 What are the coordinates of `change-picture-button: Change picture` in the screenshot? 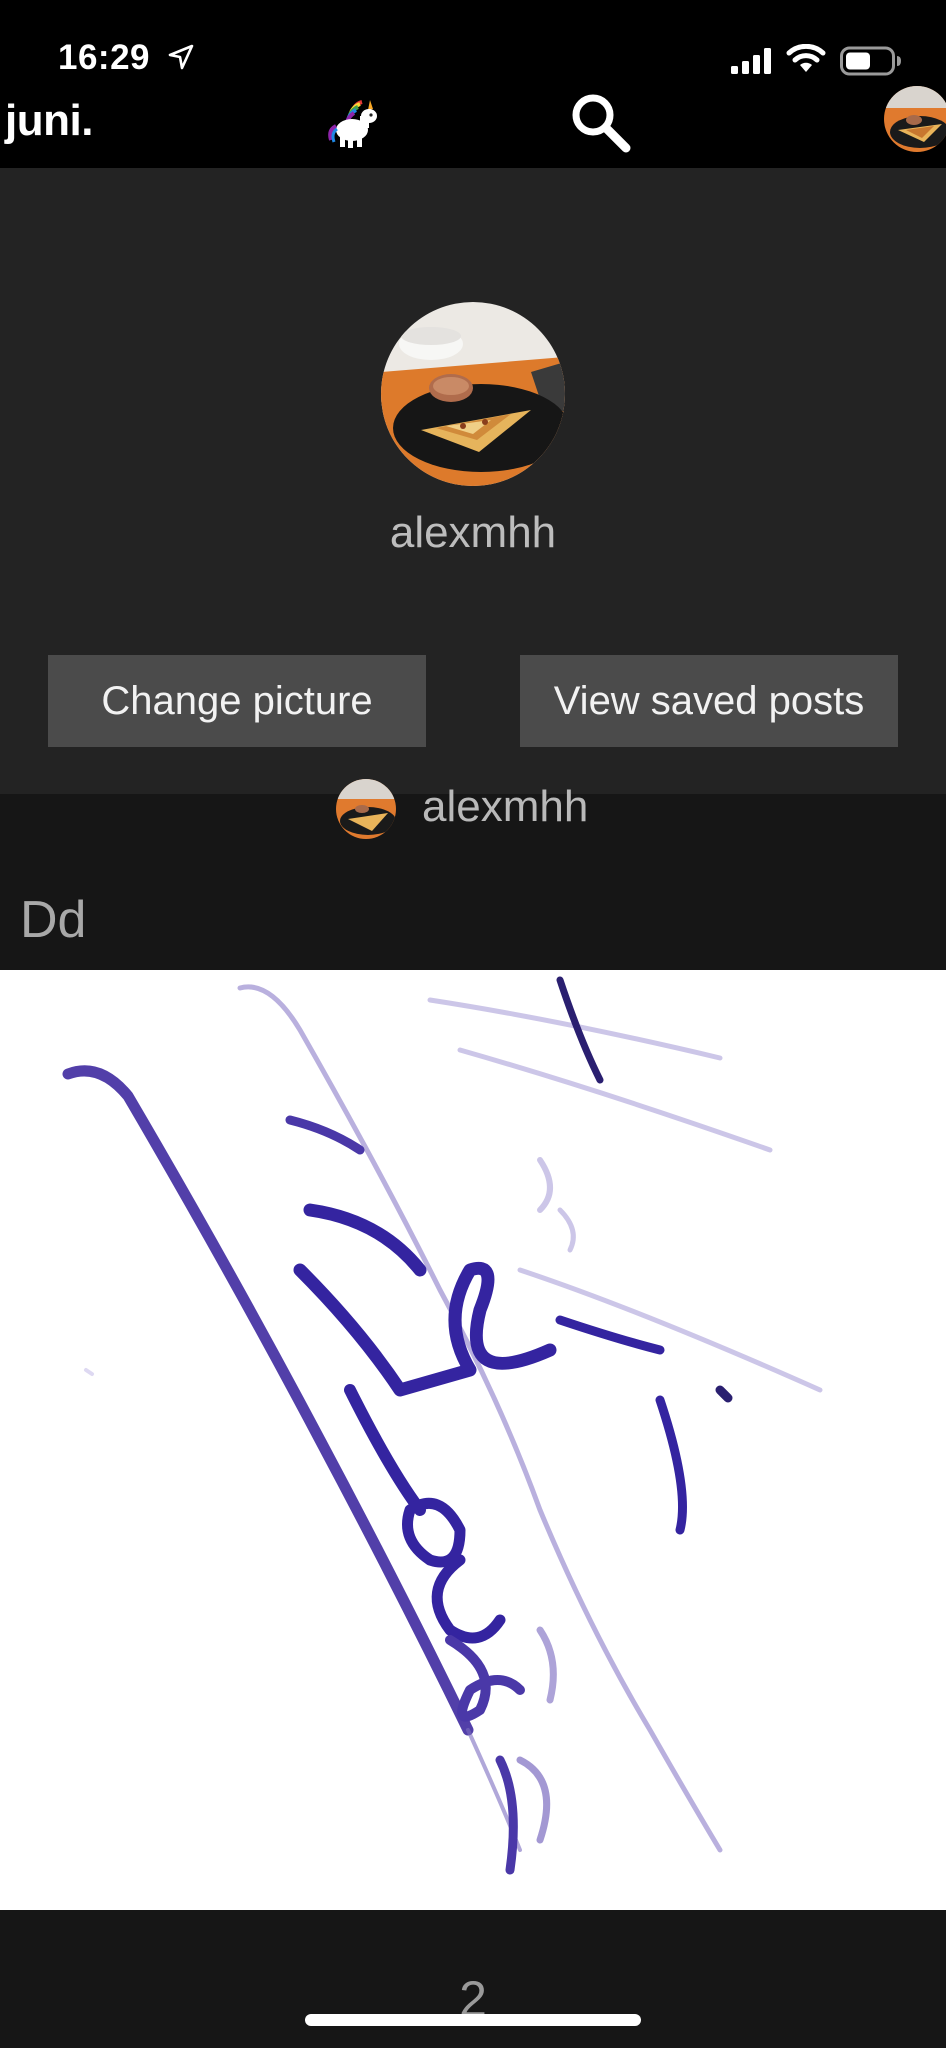 It's located at (237, 701).